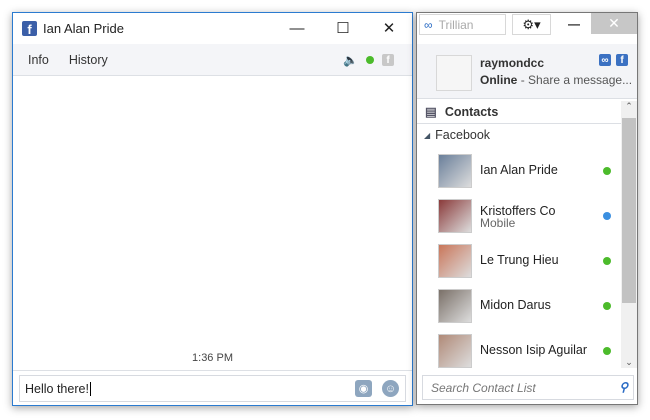 This screenshot has height=420, width=650. What do you see at coordinates (534, 350) in the screenshot?
I see `contact-name: Nesson Isip Aguilar` at bounding box center [534, 350].